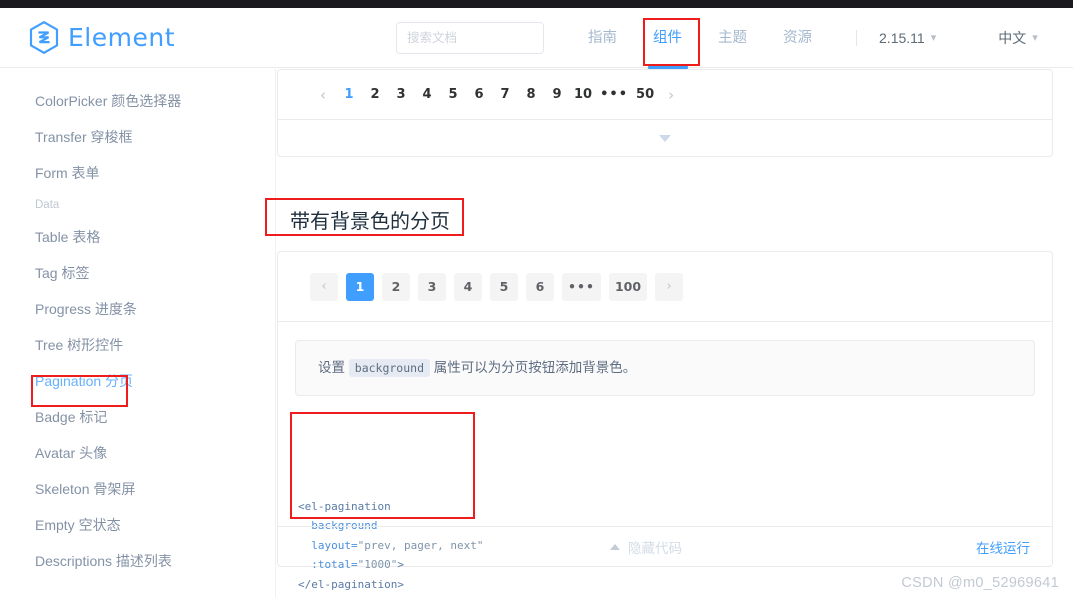 The width and height of the screenshot is (1073, 597). I want to click on brand-logo-link: Element, so click(102, 37).